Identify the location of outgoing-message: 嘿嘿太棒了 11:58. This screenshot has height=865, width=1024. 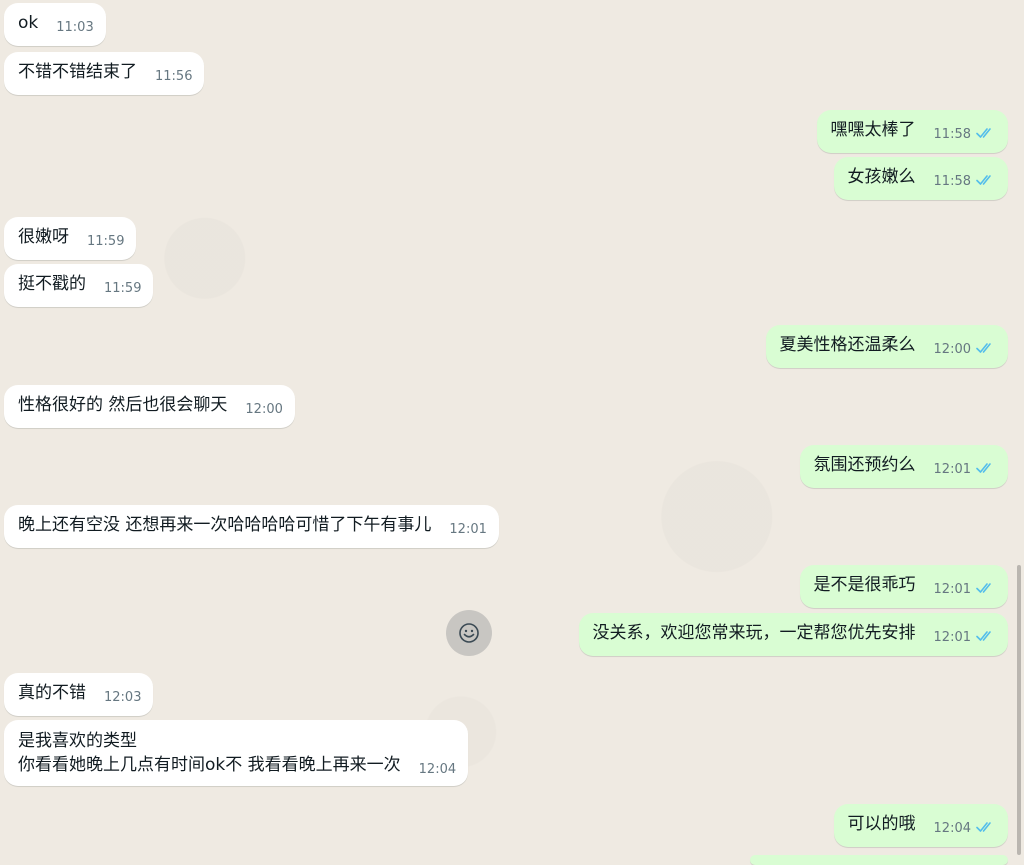
(912, 131).